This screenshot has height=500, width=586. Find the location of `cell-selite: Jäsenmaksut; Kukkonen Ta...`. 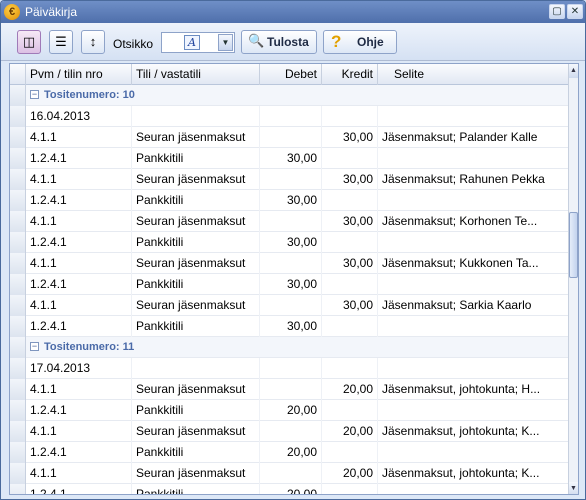

cell-selite: Jäsenmaksut; Kukkonen Ta... is located at coordinates (474, 263).